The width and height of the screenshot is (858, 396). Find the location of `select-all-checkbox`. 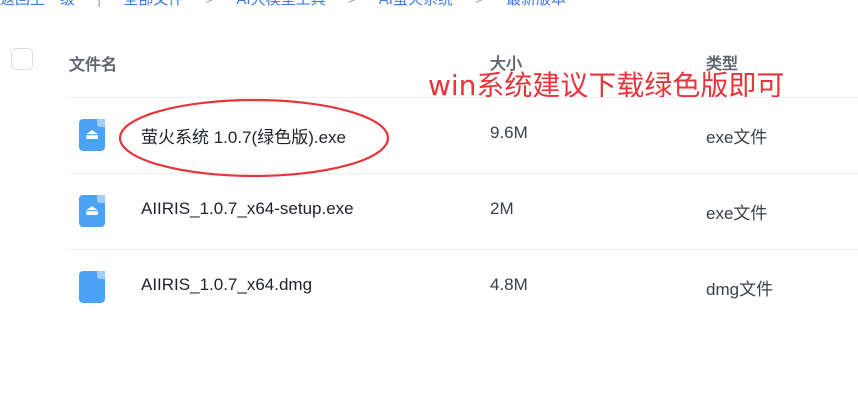

select-all-checkbox is located at coordinates (22, 59).